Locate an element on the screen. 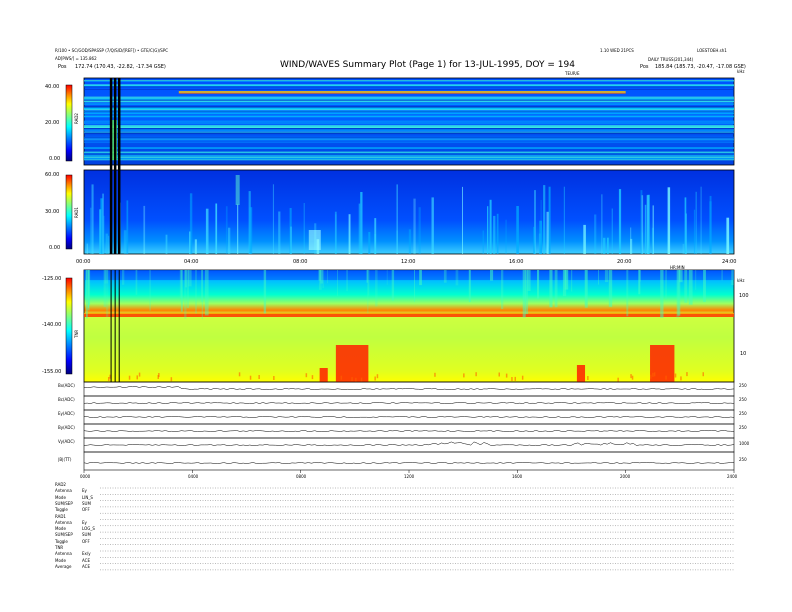 The height and width of the screenshot is (612, 792). footer-key: TNR is located at coordinates (59, 547).